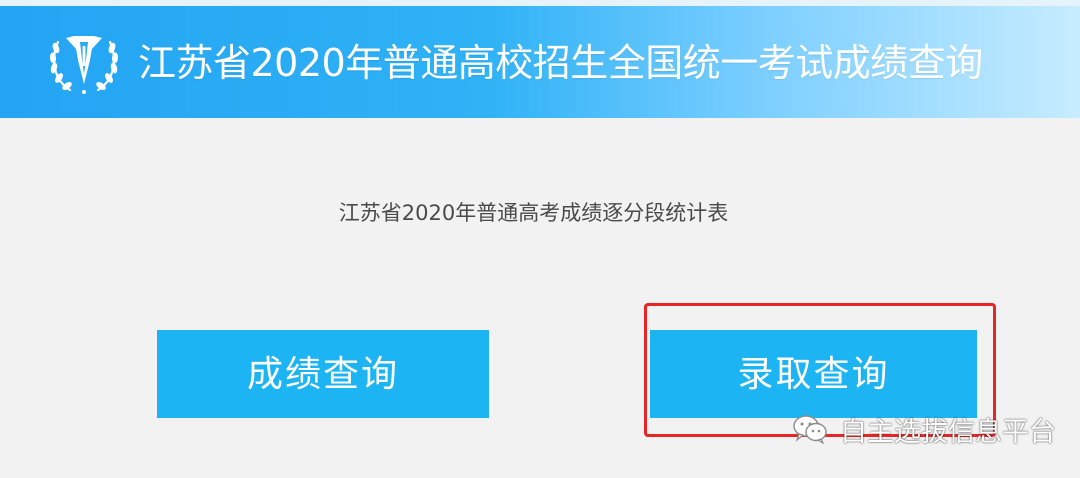 The width and height of the screenshot is (1080, 478). I want to click on exam-authority-emblem-icon, so click(84, 65).